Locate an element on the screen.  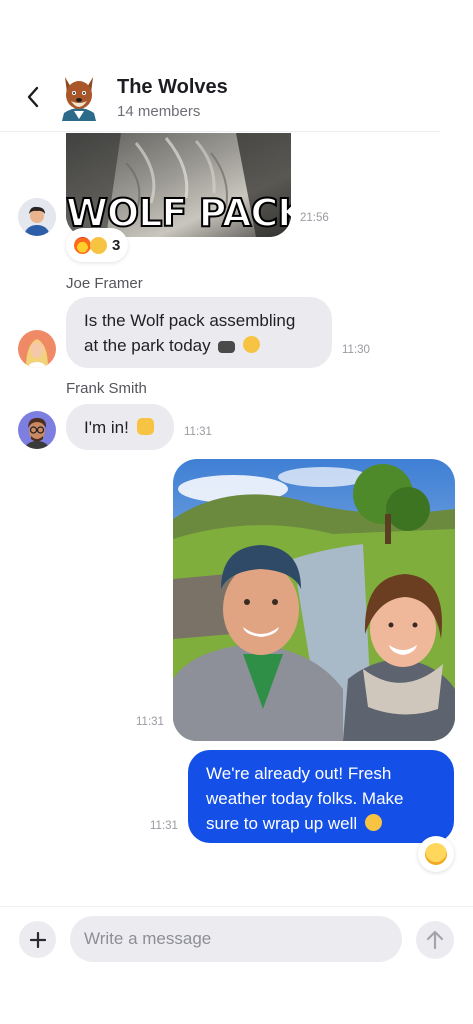
group-avatar is located at coordinates (79, 97).